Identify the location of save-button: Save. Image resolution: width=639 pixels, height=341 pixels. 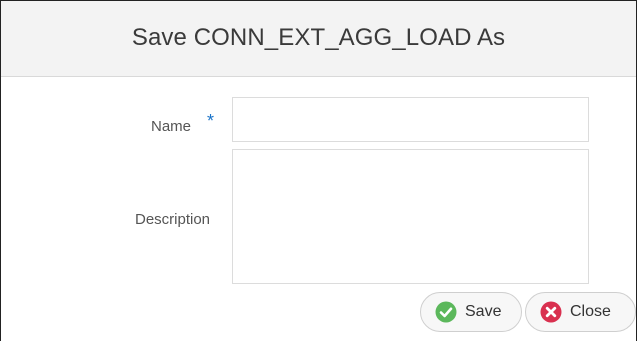
(471, 312).